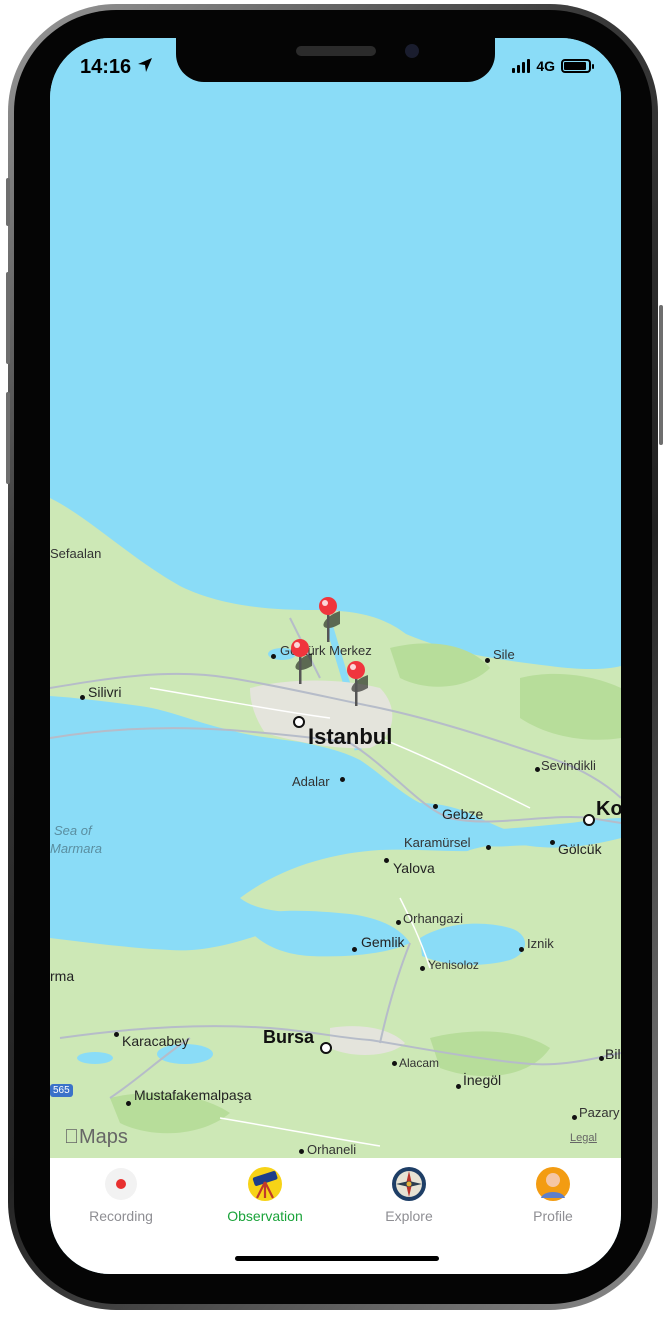 The image size is (669, 1320). Describe the element at coordinates (354, 949) in the screenshot. I see `map-marker-gemlik` at that location.